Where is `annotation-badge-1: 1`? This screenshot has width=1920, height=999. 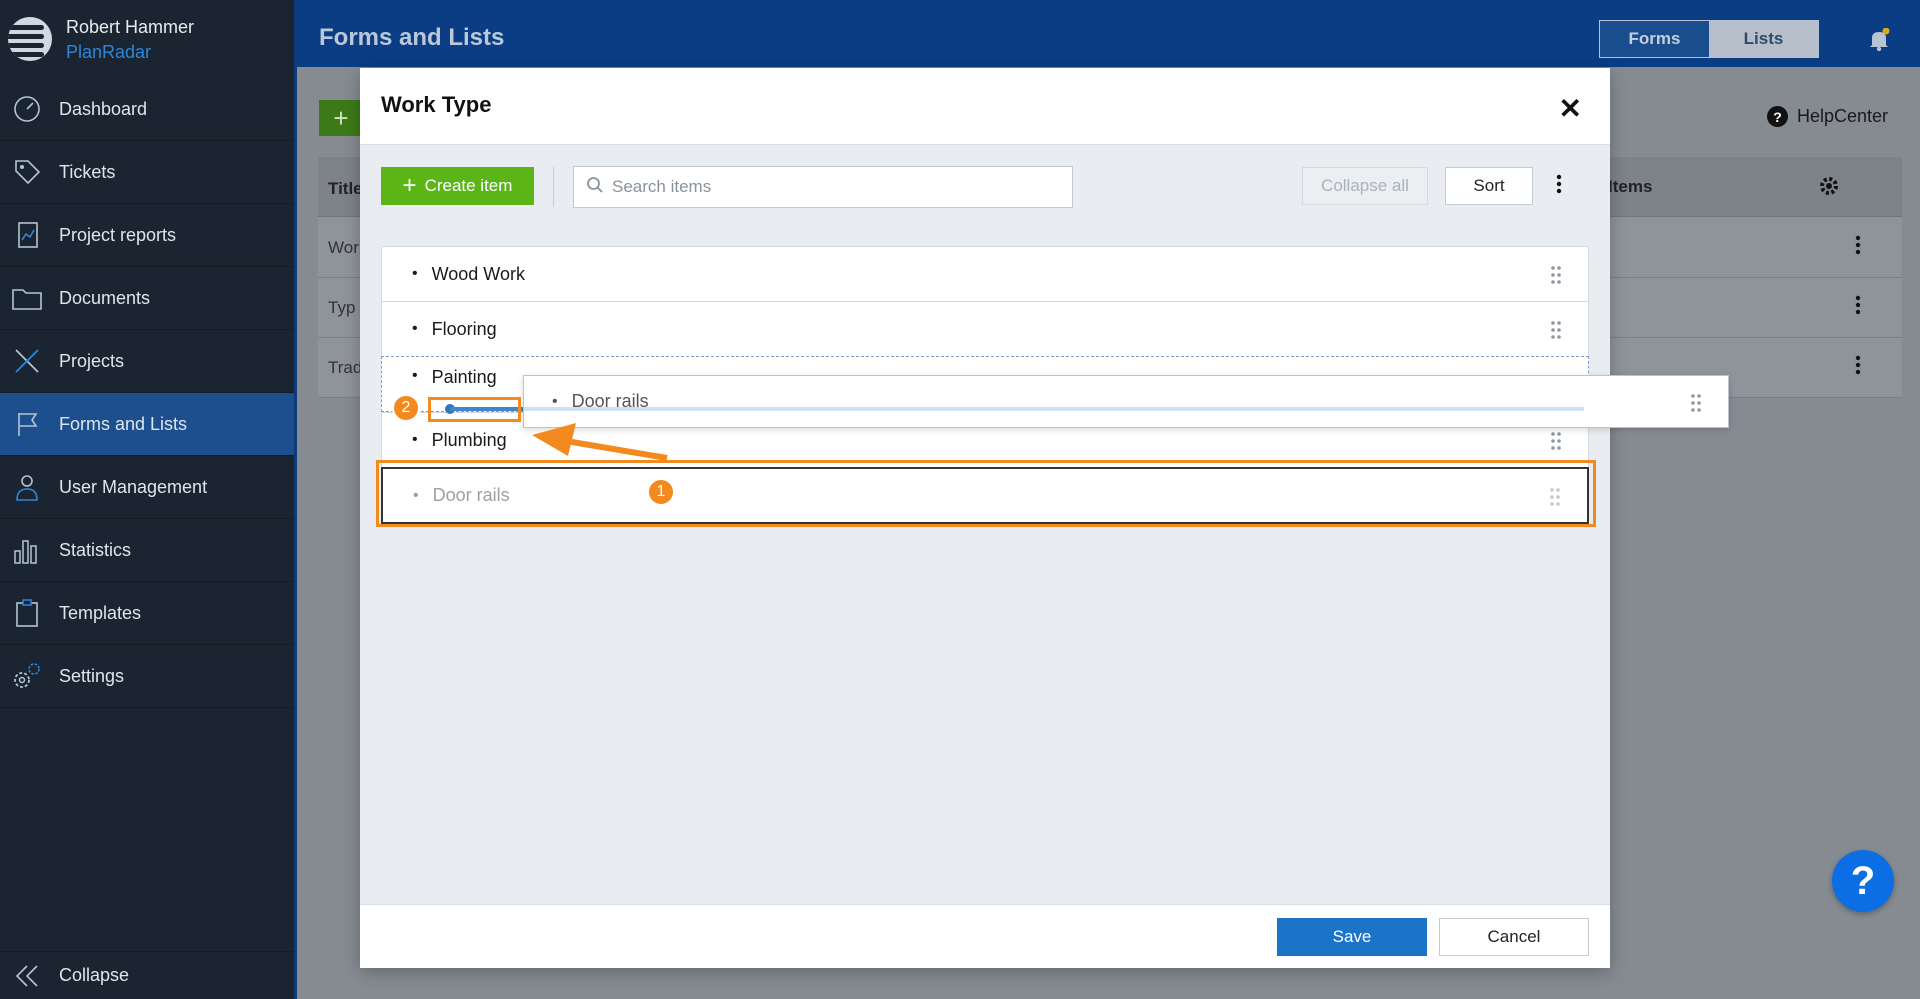 annotation-badge-1: 1 is located at coordinates (661, 492).